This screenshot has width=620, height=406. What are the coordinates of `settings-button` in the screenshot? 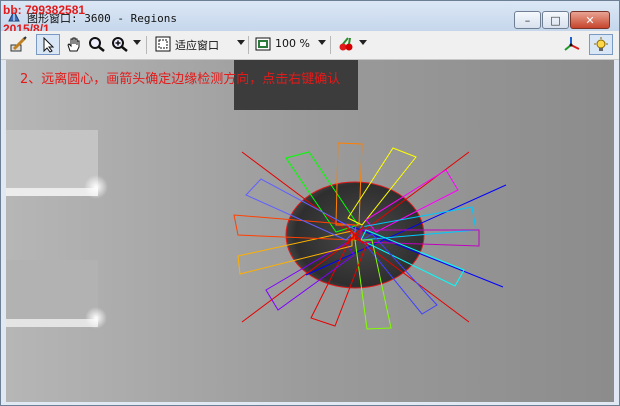 It's located at (601, 44).